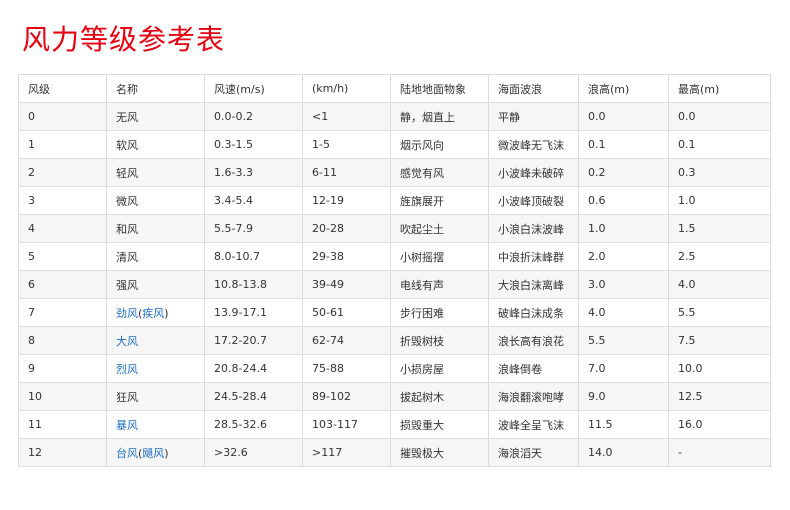  What do you see at coordinates (253, 256) in the screenshot?
I see `cell-speed-ms: 8.0-10.7` at bounding box center [253, 256].